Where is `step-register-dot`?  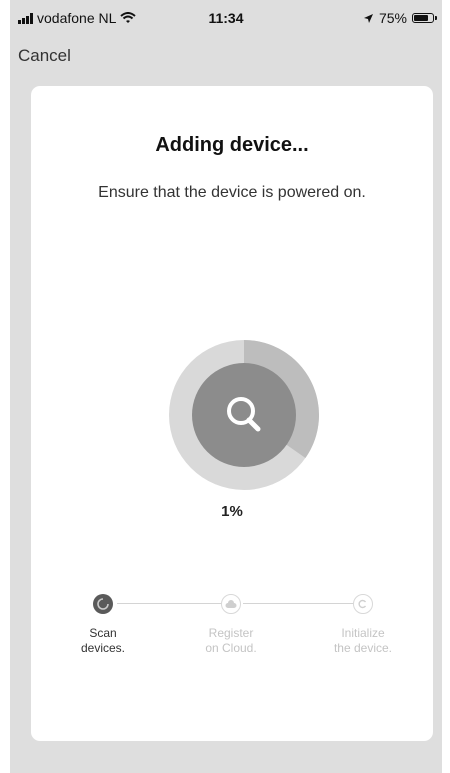
step-register-dot is located at coordinates (231, 604).